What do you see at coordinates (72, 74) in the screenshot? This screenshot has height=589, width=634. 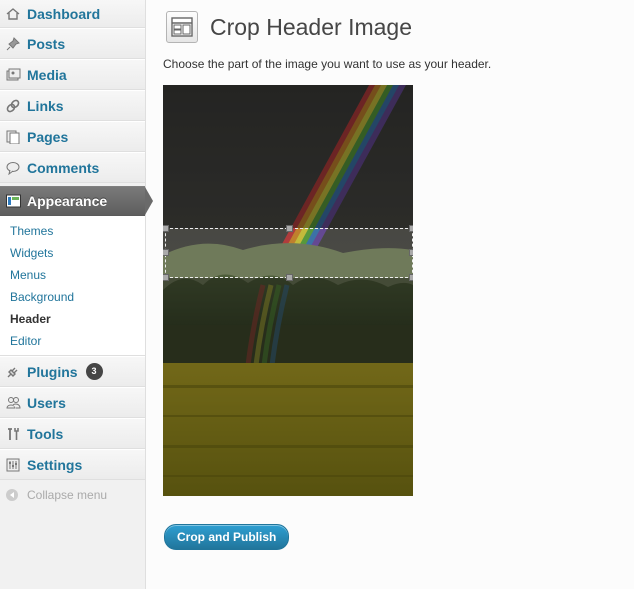 I see `menu-item-media: Media` at bounding box center [72, 74].